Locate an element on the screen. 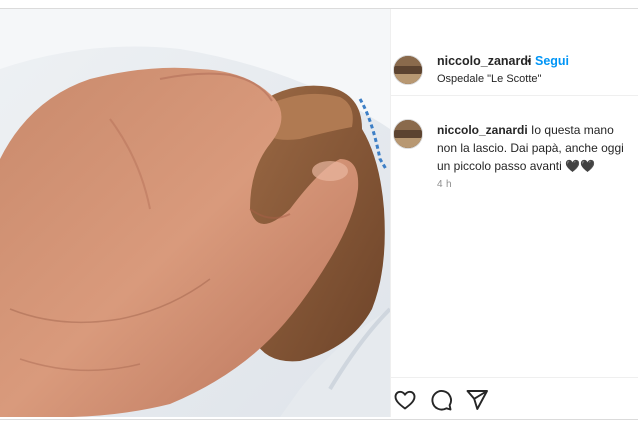  post-timestamp: 4 h is located at coordinates (444, 184).